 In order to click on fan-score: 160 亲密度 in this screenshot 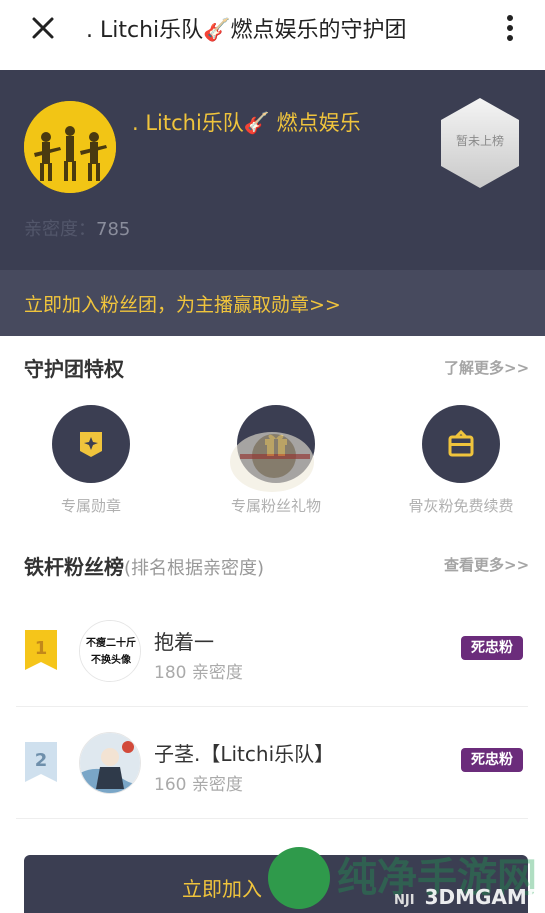, I will do `click(198, 785)`.